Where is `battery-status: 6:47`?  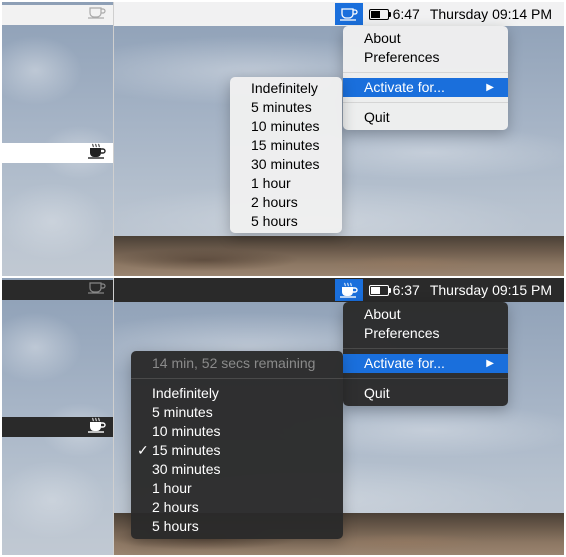 battery-status: 6:47 is located at coordinates (394, 14).